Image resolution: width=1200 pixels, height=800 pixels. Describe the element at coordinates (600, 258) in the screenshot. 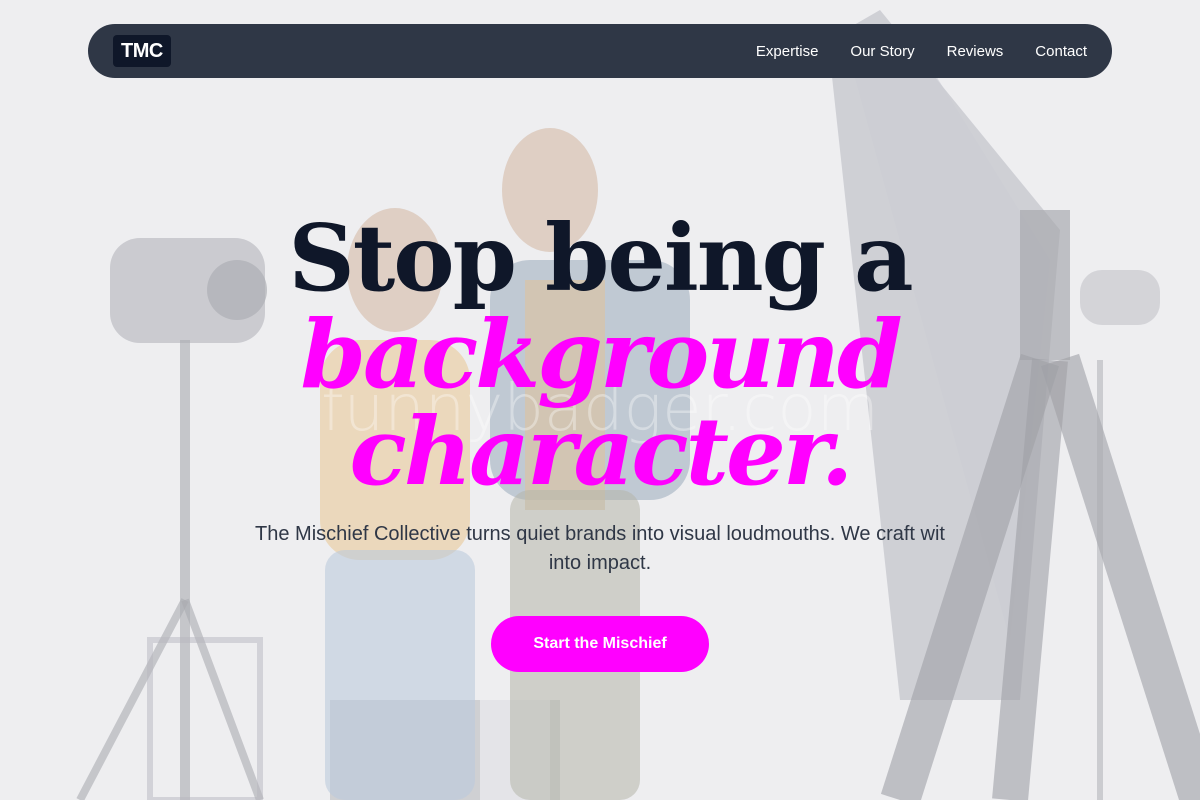

I see `headline-line-1: Stop being a` at that location.